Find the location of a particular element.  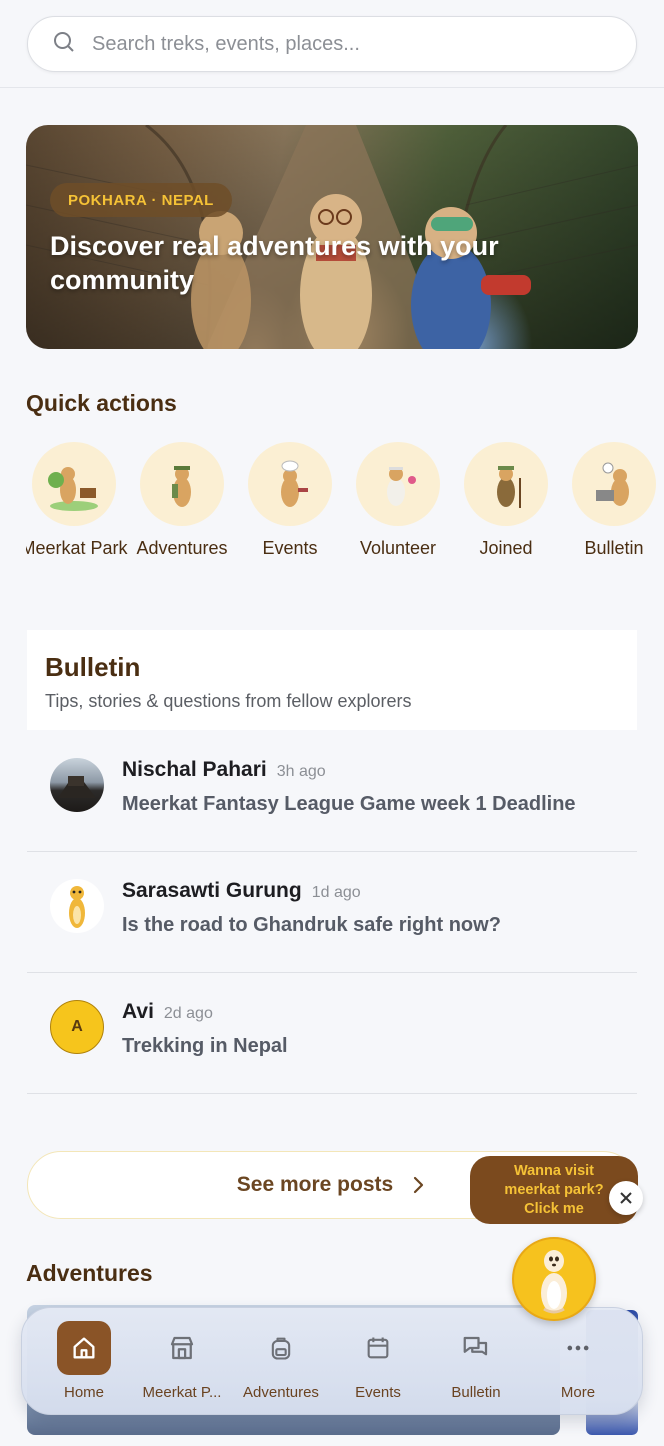

close-icon is located at coordinates (626, 1198).